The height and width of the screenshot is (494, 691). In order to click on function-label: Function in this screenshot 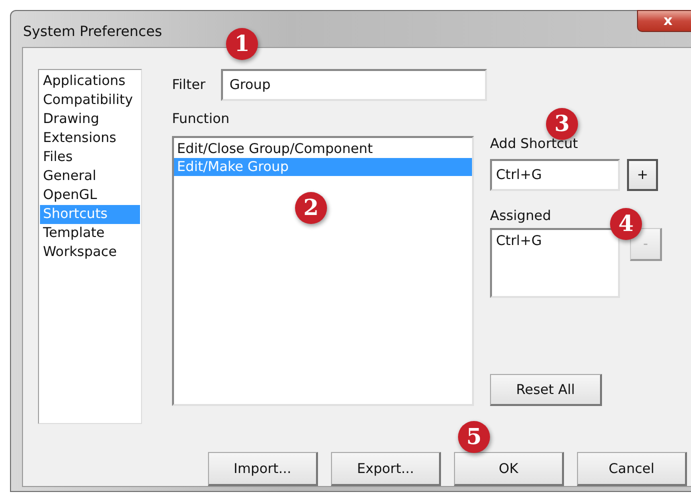, I will do `click(201, 119)`.